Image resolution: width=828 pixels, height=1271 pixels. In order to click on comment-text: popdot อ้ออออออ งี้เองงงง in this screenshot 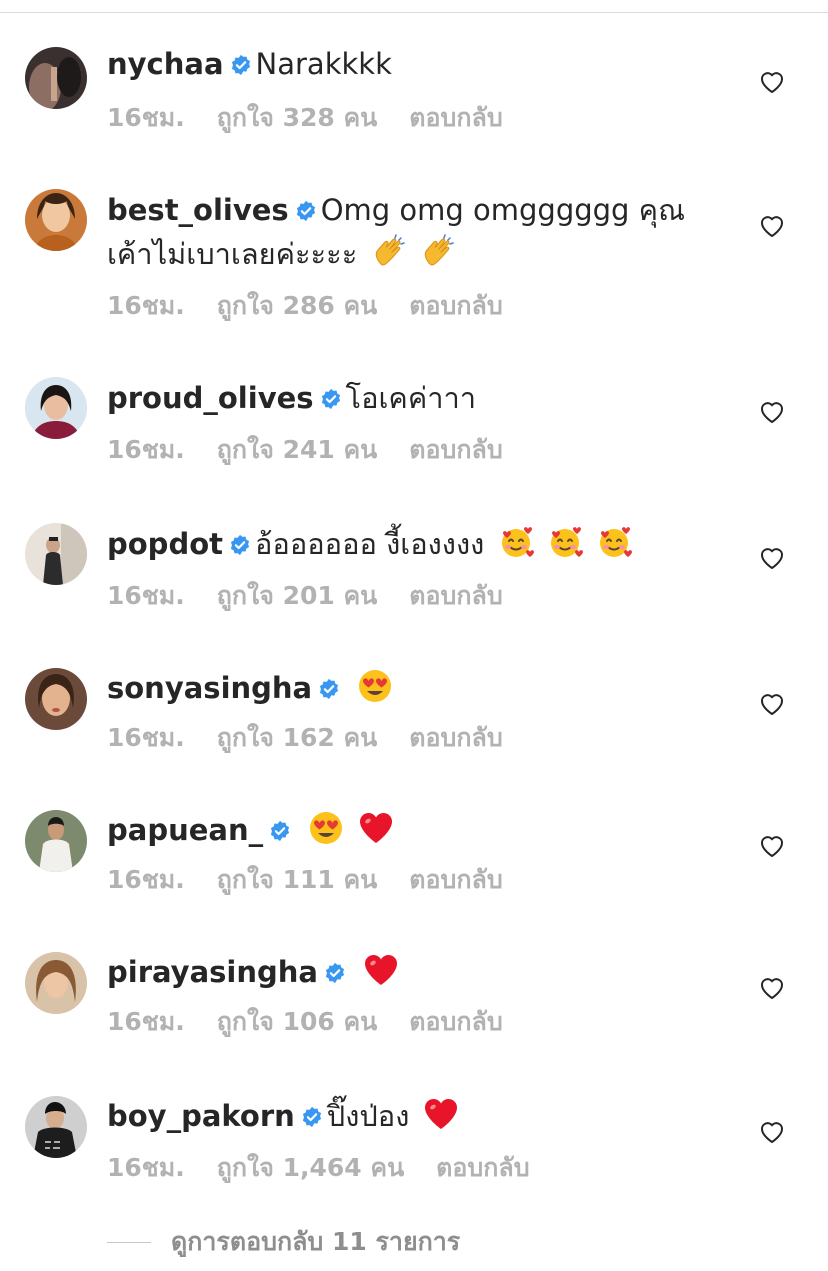, I will do `click(407, 544)`.